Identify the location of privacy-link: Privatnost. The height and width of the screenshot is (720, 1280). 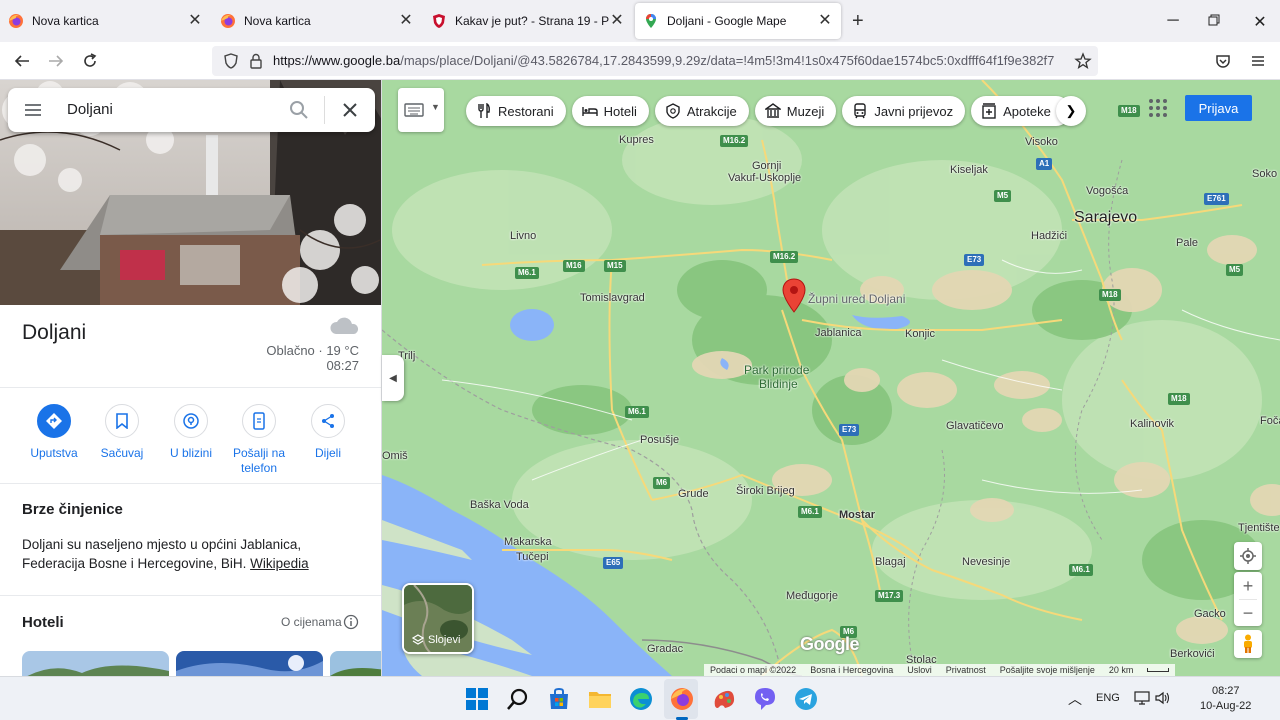
(966, 670).